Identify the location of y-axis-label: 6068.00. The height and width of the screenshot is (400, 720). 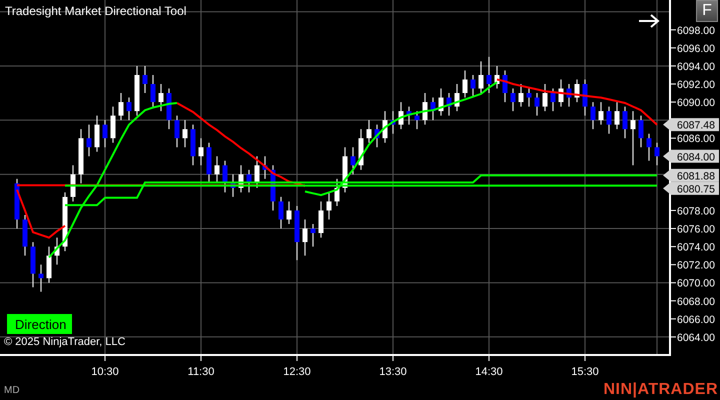
(696, 302).